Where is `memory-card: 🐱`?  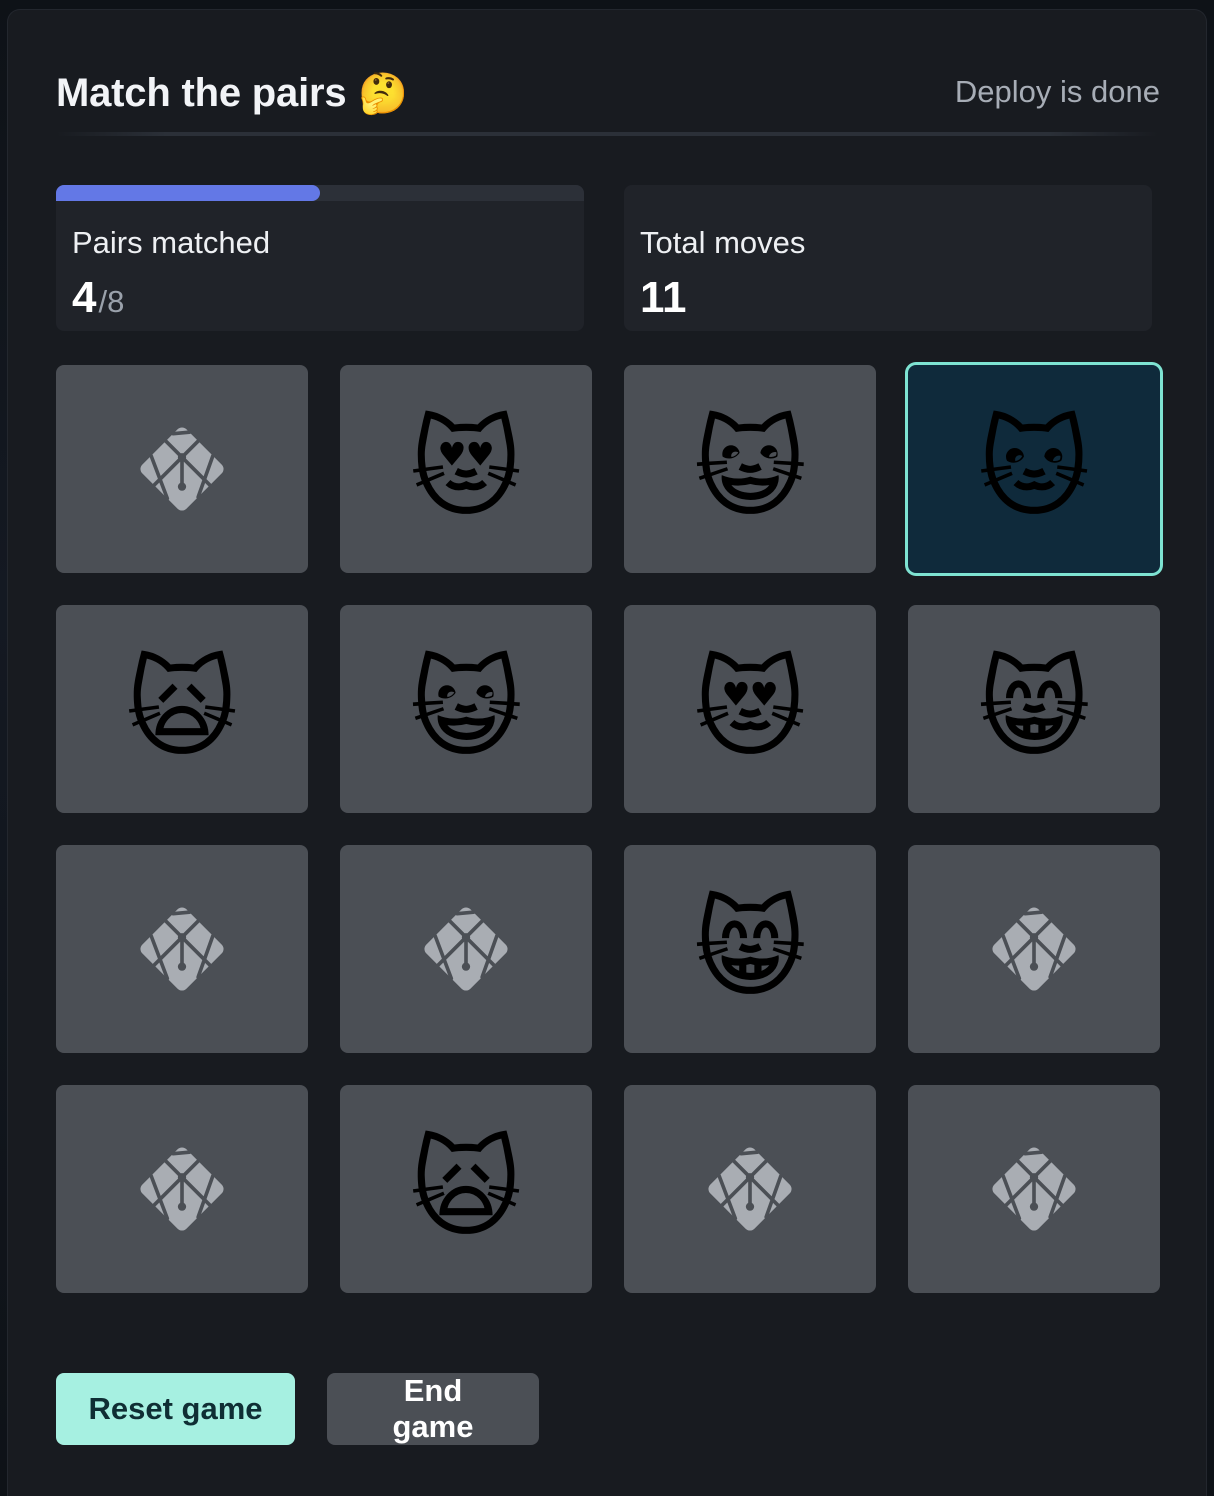
memory-card: 🐱 is located at coordinates (1034, 469).